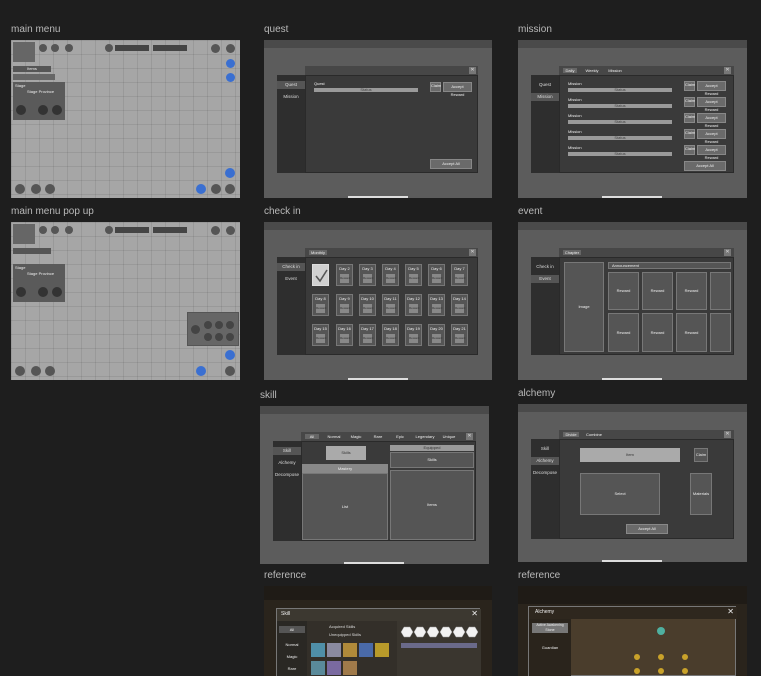 This screenshot has width=761, height=676. What do you see at coordinates (292, 656) in the screenshot?
I see `ref-tab-magic: Magic` at bounding box center [292, 656].